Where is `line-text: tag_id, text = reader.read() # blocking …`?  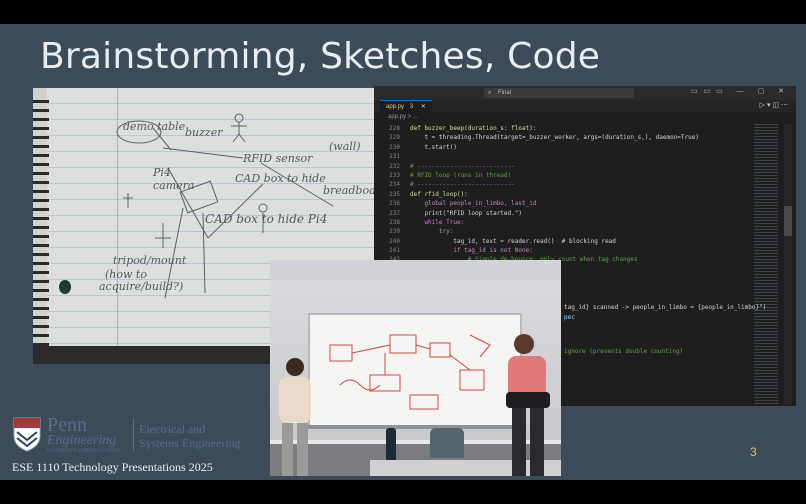 line-text: tag_id, text = reader.read() # blocking … is located at coordinates (513, 241).